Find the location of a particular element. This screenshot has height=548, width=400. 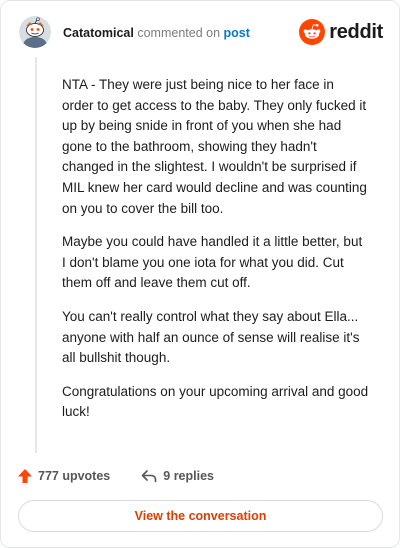

snoo-avatar-icon is located at coordinates (35, 32).